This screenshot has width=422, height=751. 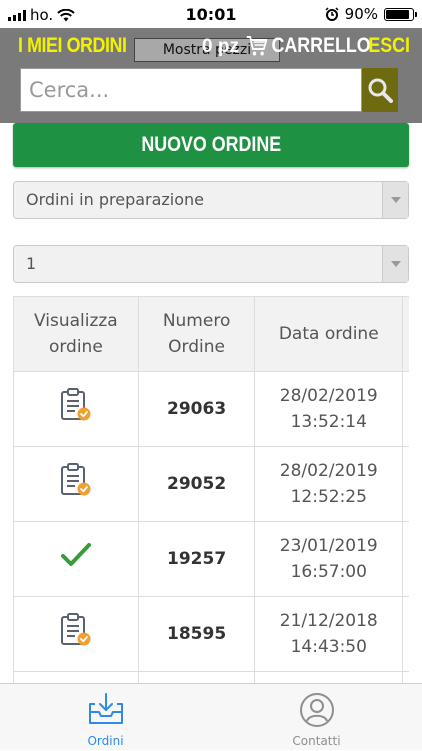 What do you see at coordinates (105, 708) in the screenshot?
I see `inbox-tray-icon` at bounding box center [105, 708].